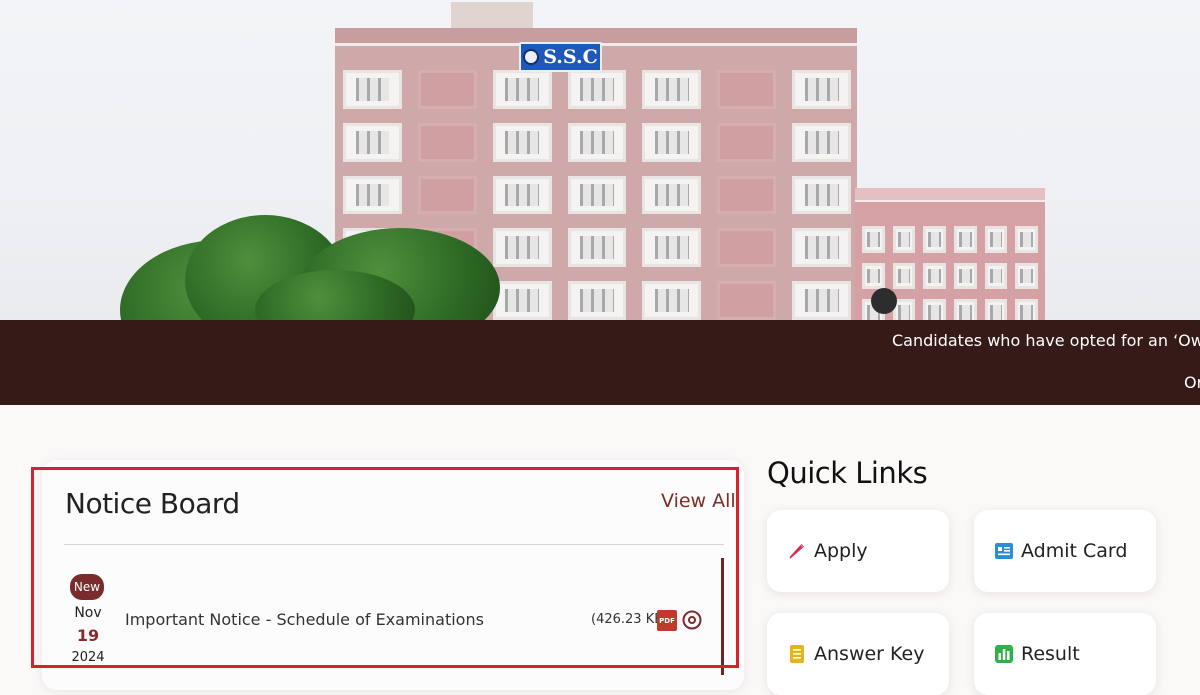  Describe the element at coordinates (796, 551) in the screenshot. I see `pen-icon` at that location.